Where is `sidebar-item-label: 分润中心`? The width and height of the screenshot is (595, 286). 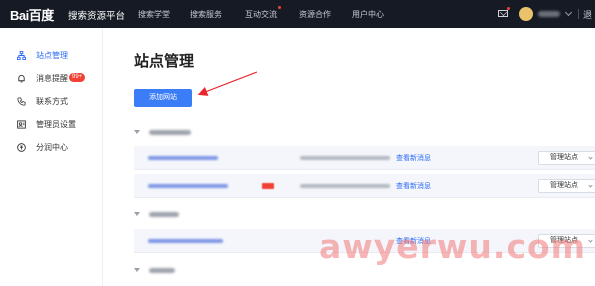
sidebar-item-label: 分润中心 is located at coordinates (52, 147).